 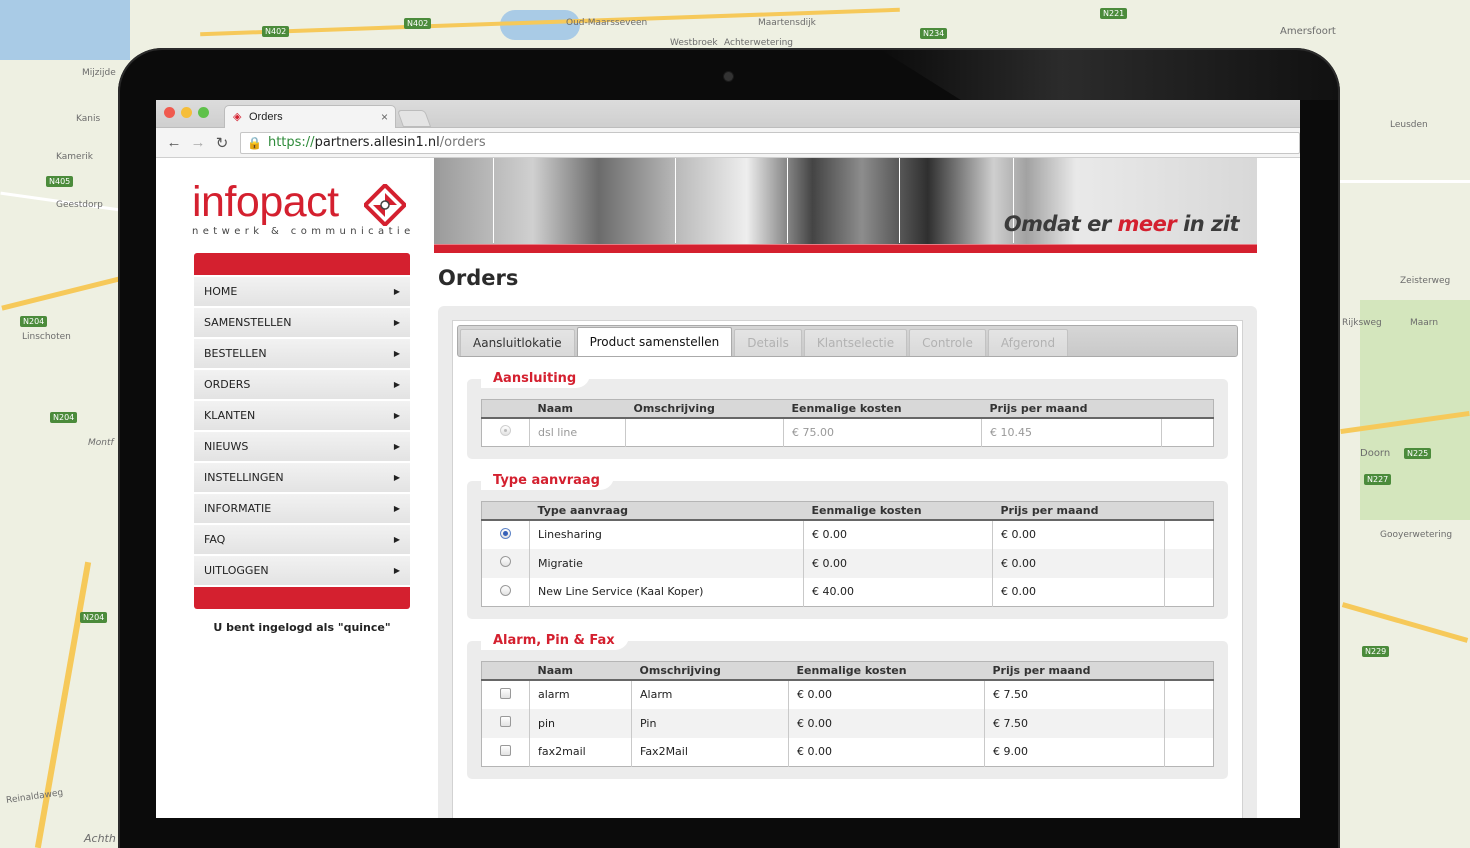 I want to click on logged-in-user-text: U bent ingelogd als "quince", so click(x=302, y=627).